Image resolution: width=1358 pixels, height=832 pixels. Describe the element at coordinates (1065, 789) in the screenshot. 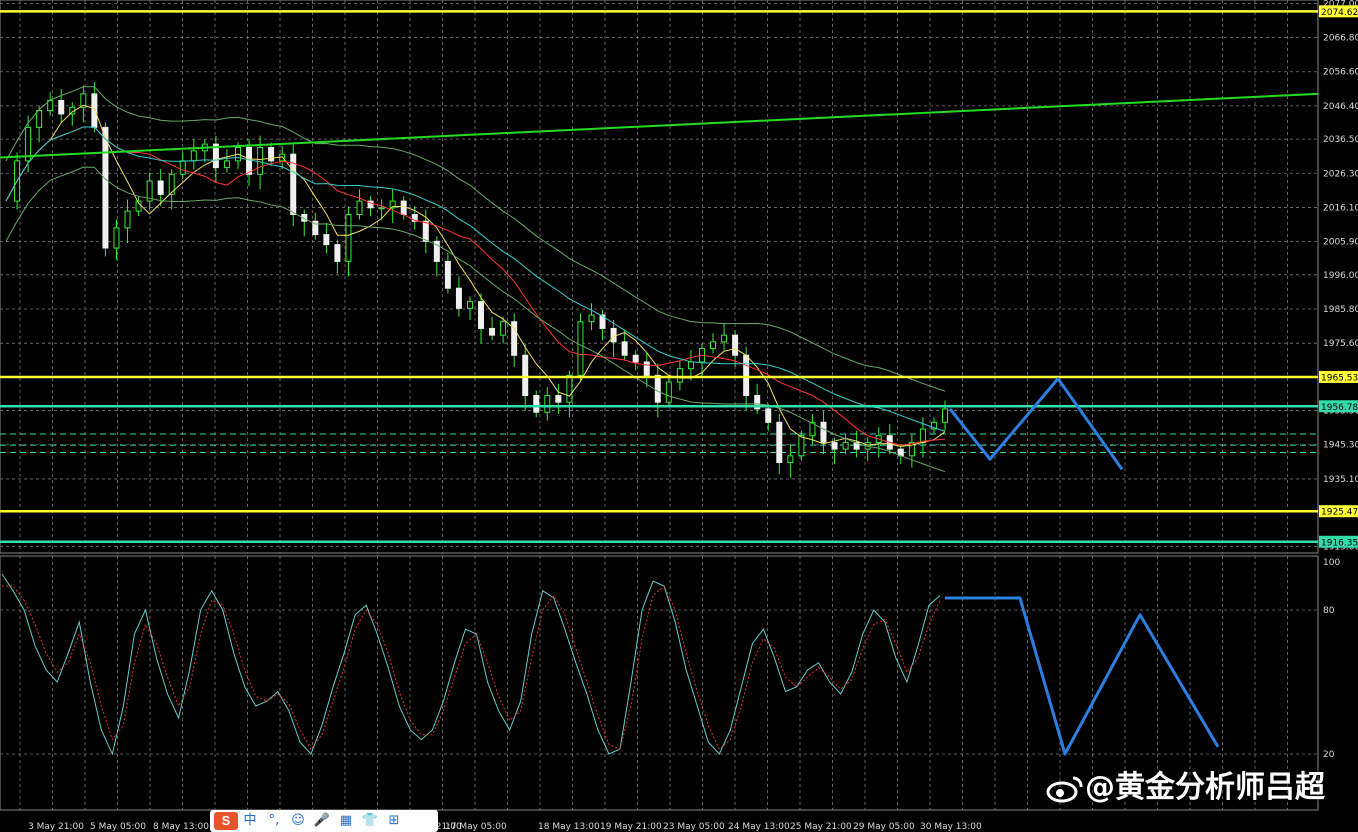

I see `weibo-logo-icon` at that location.